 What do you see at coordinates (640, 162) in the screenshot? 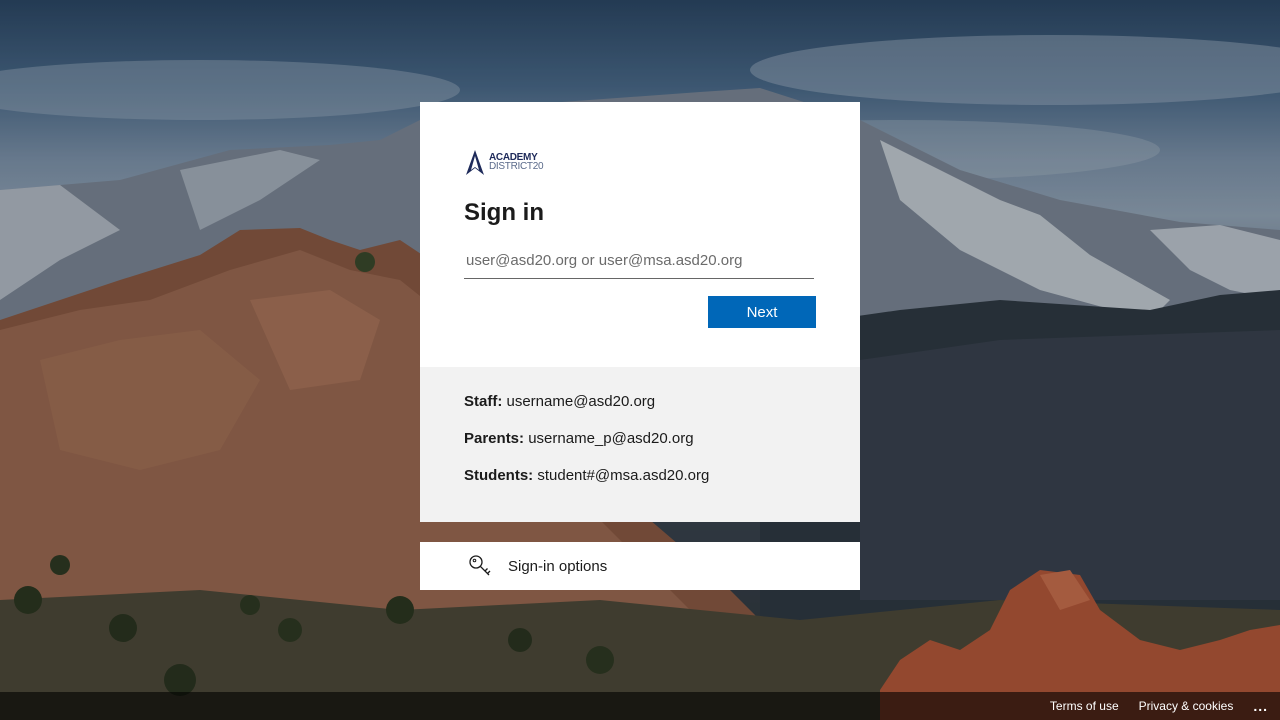
I see `district-logo: ACADEMY DISTRICT20` at bounding box center [640, 162].